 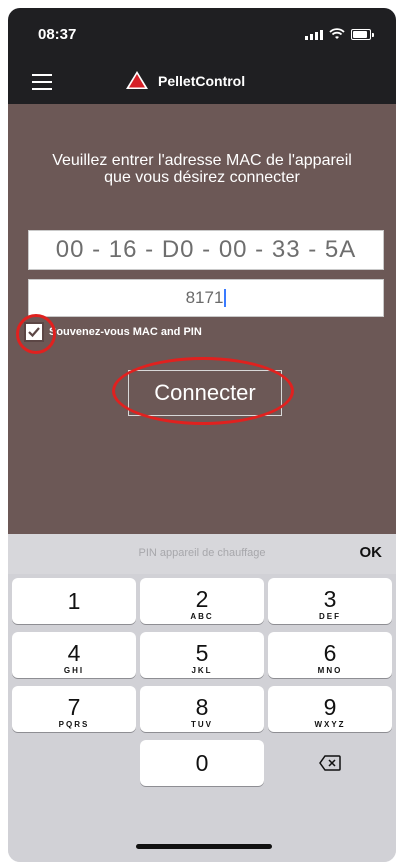 I want to click on key-letters: WXYZ, so click(x=330, y=724).